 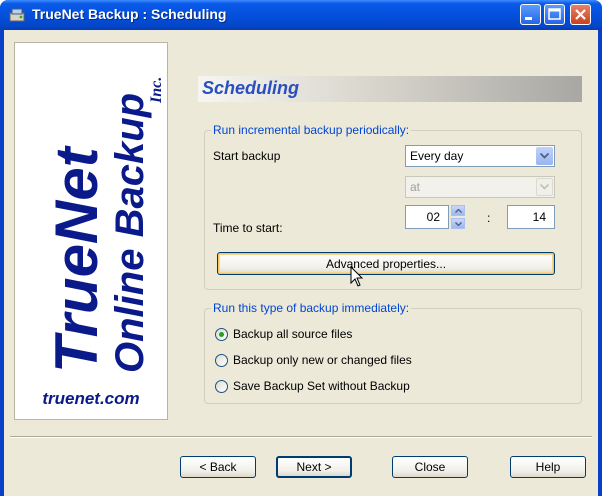 I want to click on logo-graphic: TrueNet Online Backup Inc., so click(x=104, y=225).